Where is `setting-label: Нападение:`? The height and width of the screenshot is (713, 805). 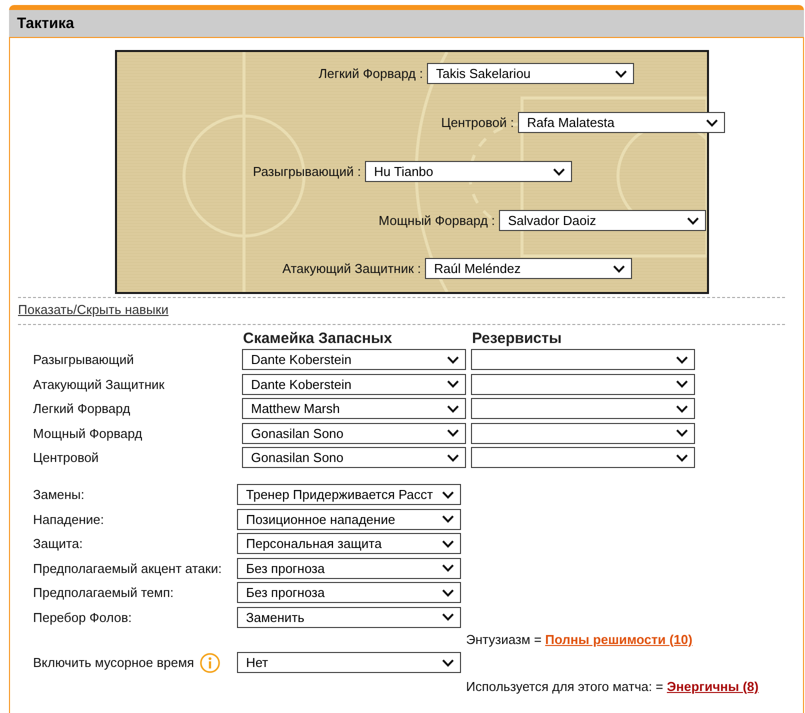
setting-label: Нападение: is located at coordinates (69, 519).